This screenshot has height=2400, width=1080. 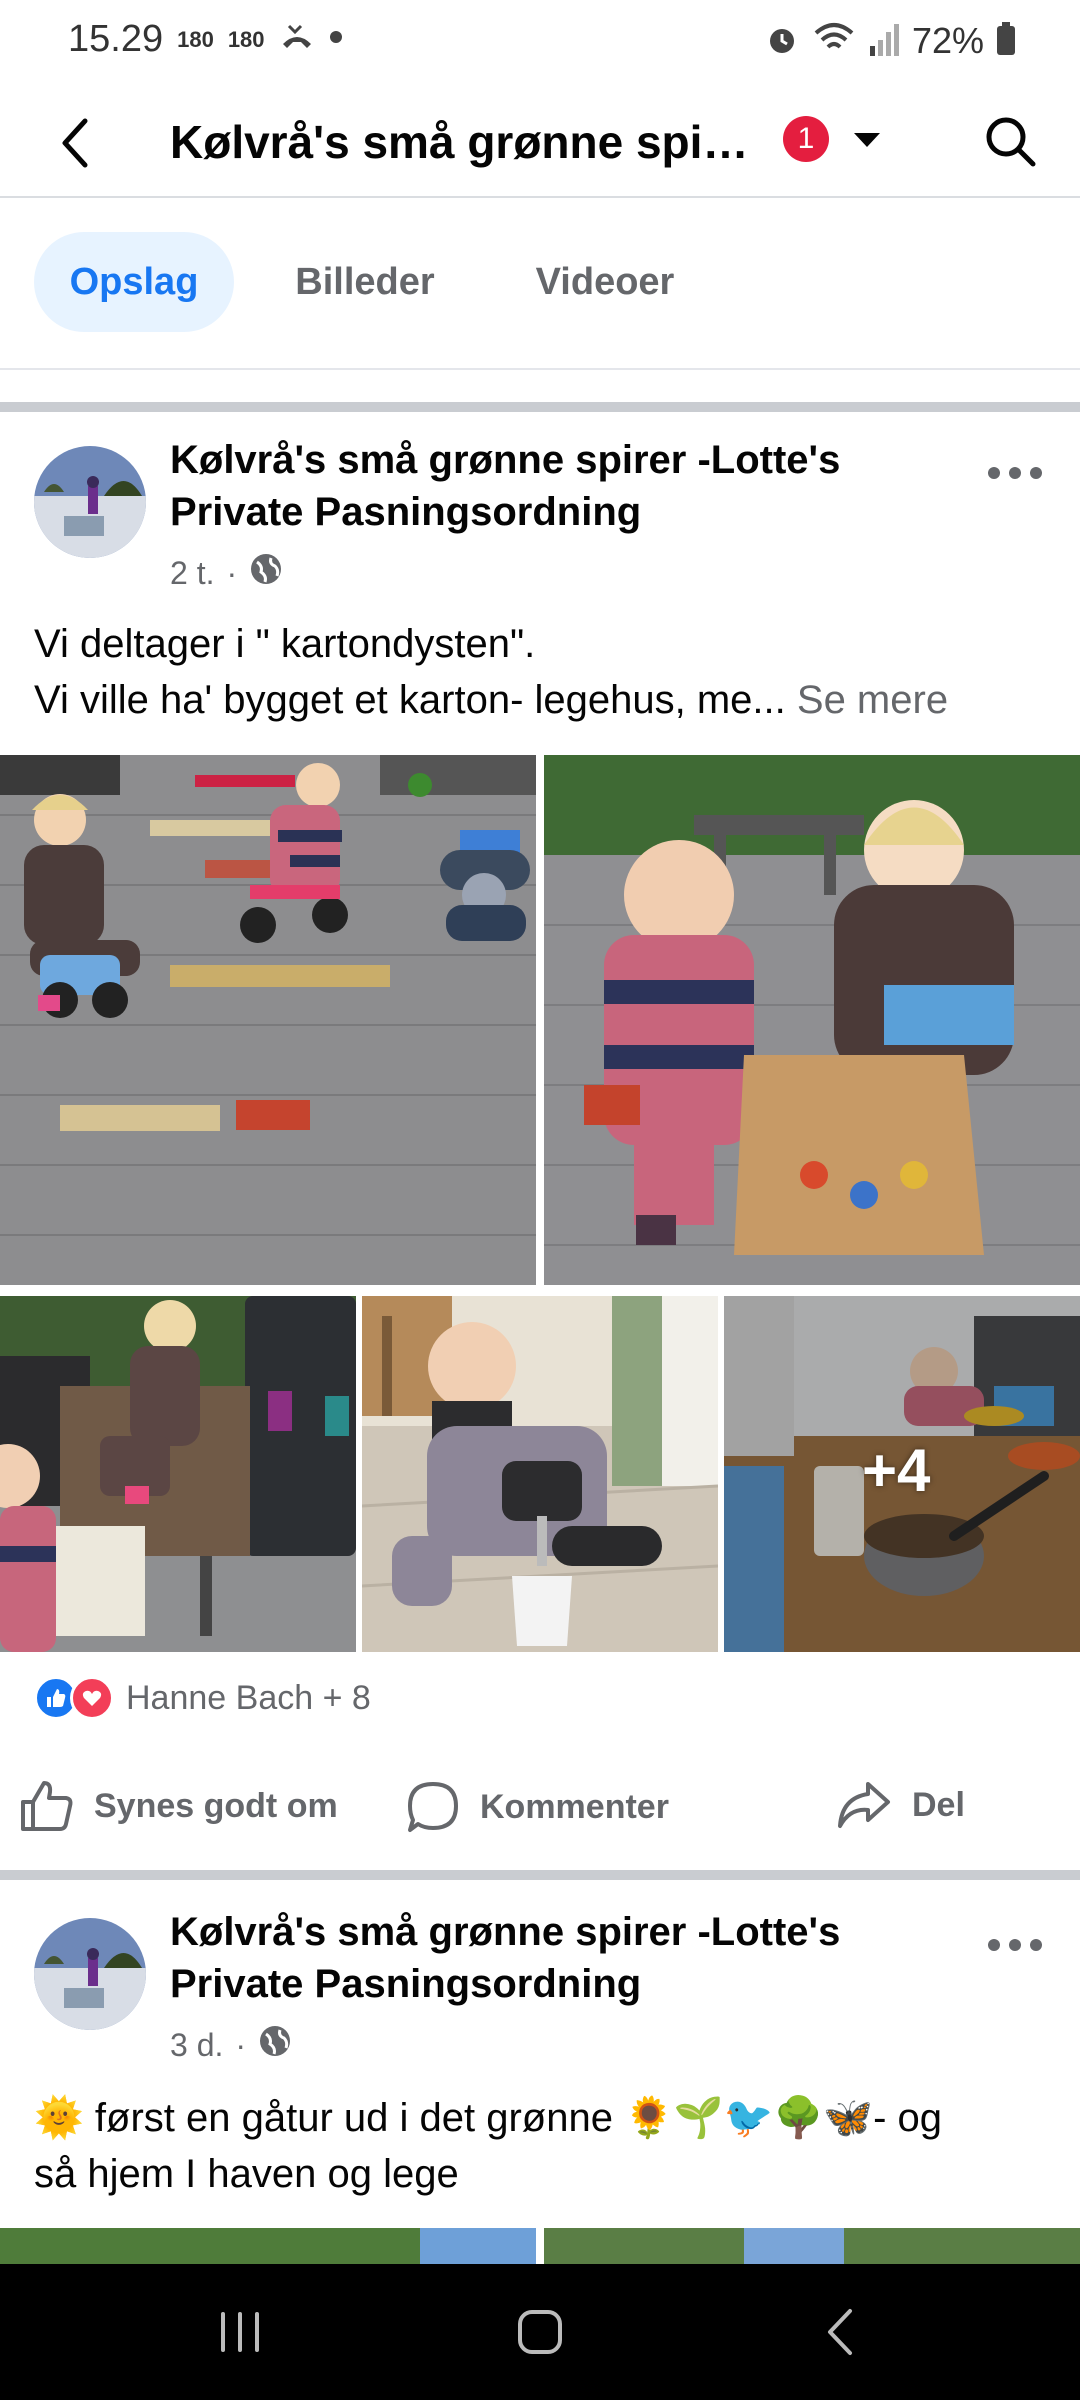 I want to click on comment-icon, so click(x=433, y=1807).